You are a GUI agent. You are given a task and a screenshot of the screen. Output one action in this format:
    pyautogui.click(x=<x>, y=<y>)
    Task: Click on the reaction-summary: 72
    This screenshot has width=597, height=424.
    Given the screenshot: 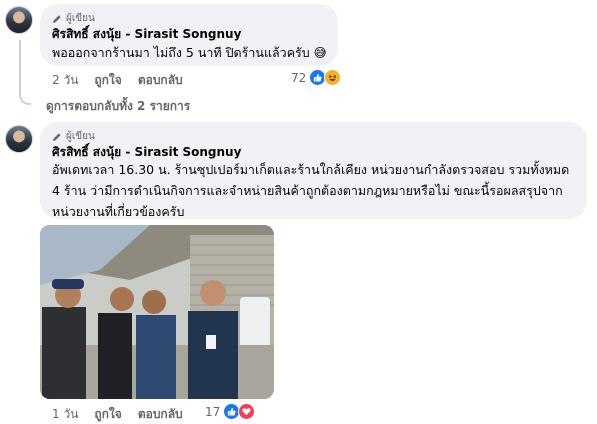 What is the action you would take?
    pyautogui.click(x=316, y=77)
    